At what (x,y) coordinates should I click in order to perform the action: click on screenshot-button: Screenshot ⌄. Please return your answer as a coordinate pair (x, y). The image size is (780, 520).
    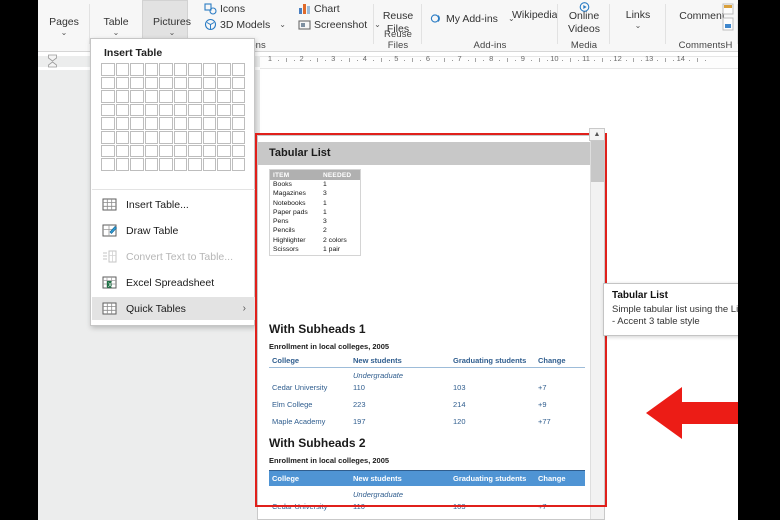
    Looking at the image, I should click on (339, 24).